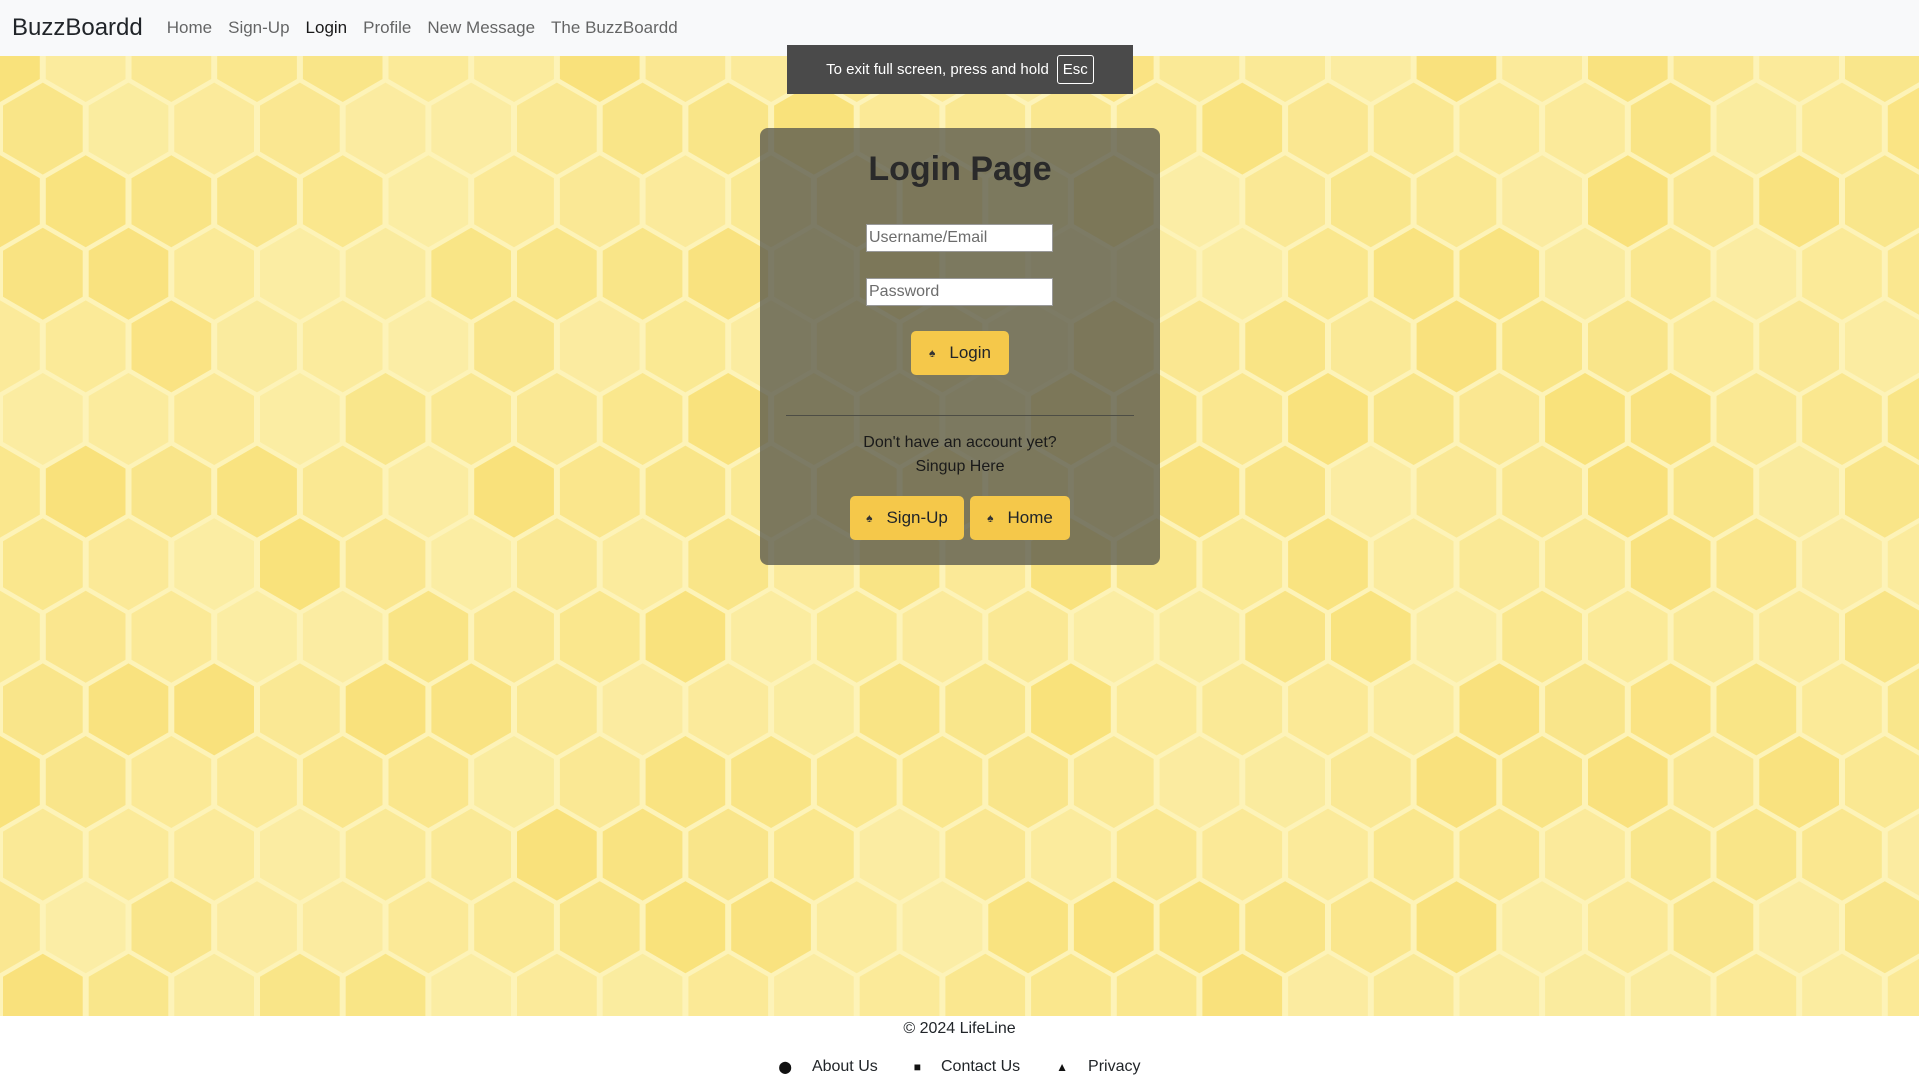 The width and height of the screenshot is (1919, 1079). I want to click on login-button: ♠ Login, so click(960, 353).